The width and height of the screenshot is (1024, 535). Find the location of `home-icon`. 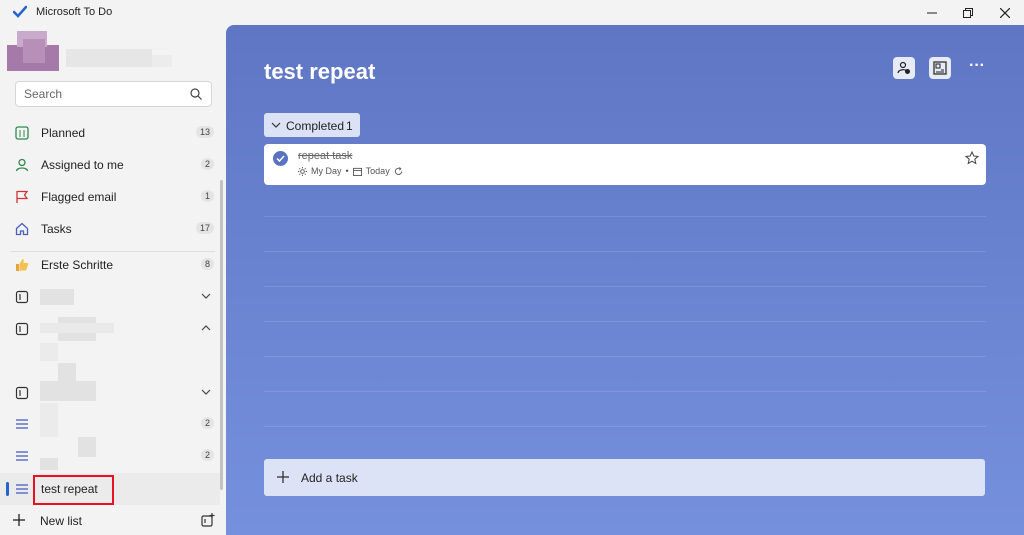

home-icon is located at coordinates (22, 229).